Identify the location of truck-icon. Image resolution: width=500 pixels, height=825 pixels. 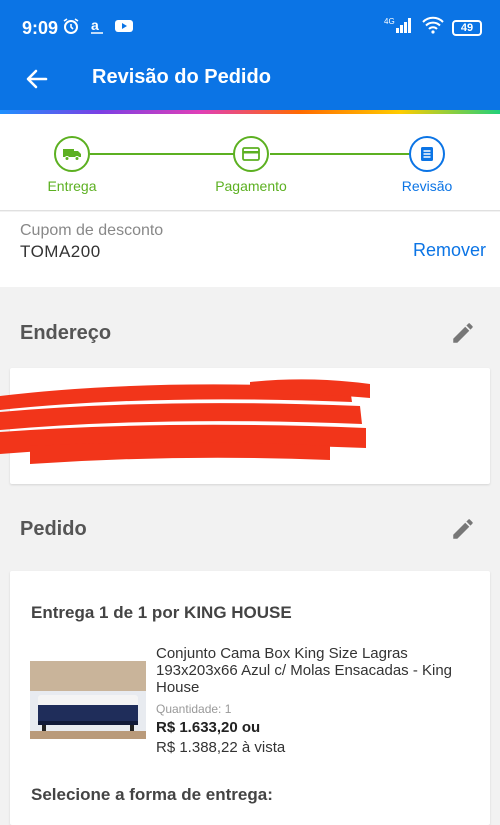
(72, 154).